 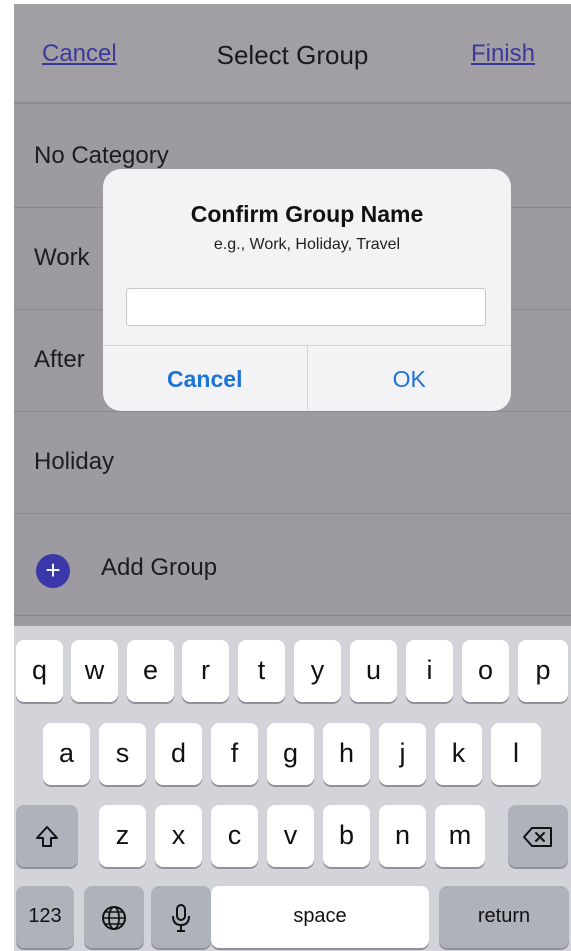 I want to click on space-key: space, so click(x=320, y=917).